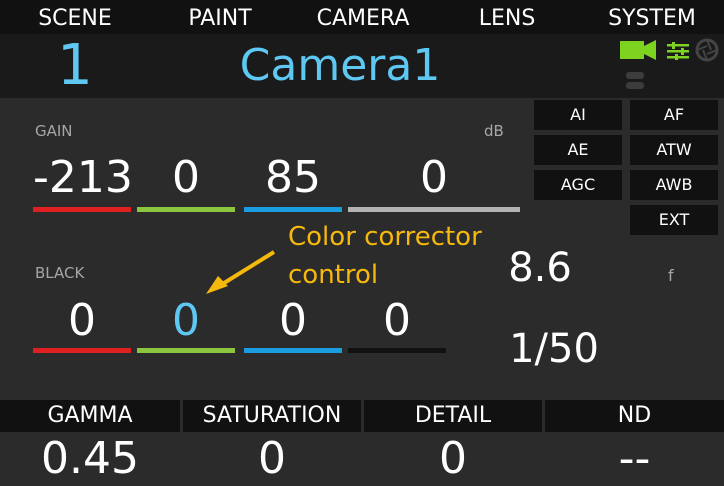  What do you see at coordinates (635, 80) in the screenshot?
I see `storage-icon` at bounding box center [635, 80].